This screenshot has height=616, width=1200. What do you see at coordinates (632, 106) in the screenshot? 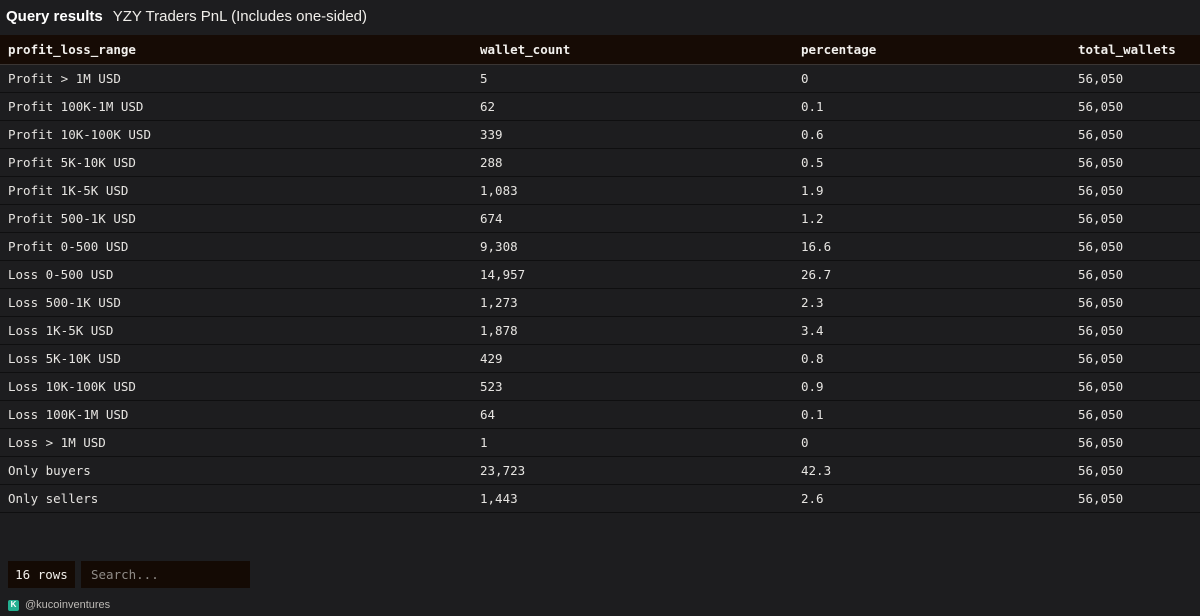
I see `cell-wallet-count: 62` at bounding box center [632, 106].